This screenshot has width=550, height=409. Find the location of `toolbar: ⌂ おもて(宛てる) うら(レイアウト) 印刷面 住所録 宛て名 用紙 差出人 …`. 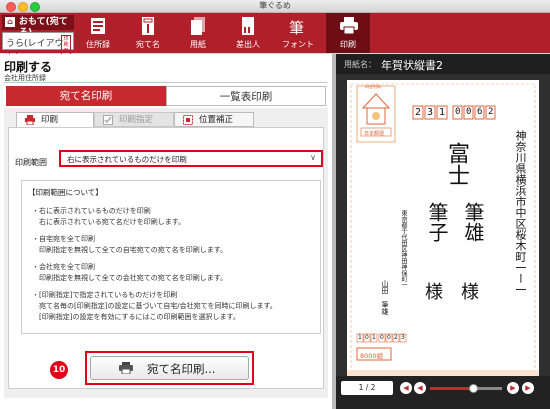

toolbar: ⌂ おもて(宛てる) うら(レイアウト) 印刷面 住所録 宛て名 用紙 差出人 … is located at coordinates (275, 37).